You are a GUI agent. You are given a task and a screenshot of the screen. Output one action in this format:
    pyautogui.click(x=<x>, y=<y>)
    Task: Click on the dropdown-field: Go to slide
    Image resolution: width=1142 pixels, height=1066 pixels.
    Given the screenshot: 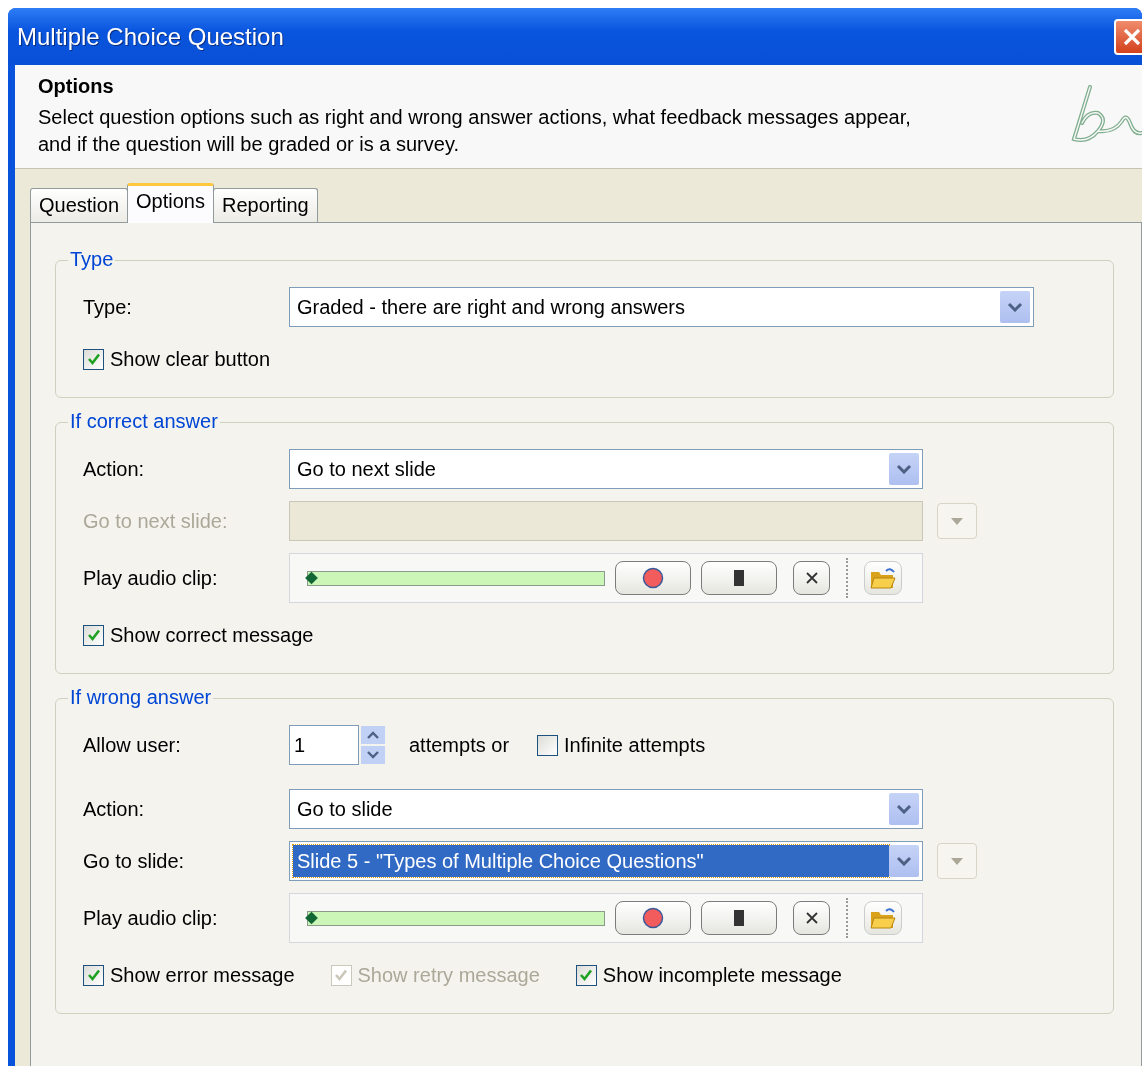 What is the action you would take?
    pyautogui.click(x=606, y=809)
    